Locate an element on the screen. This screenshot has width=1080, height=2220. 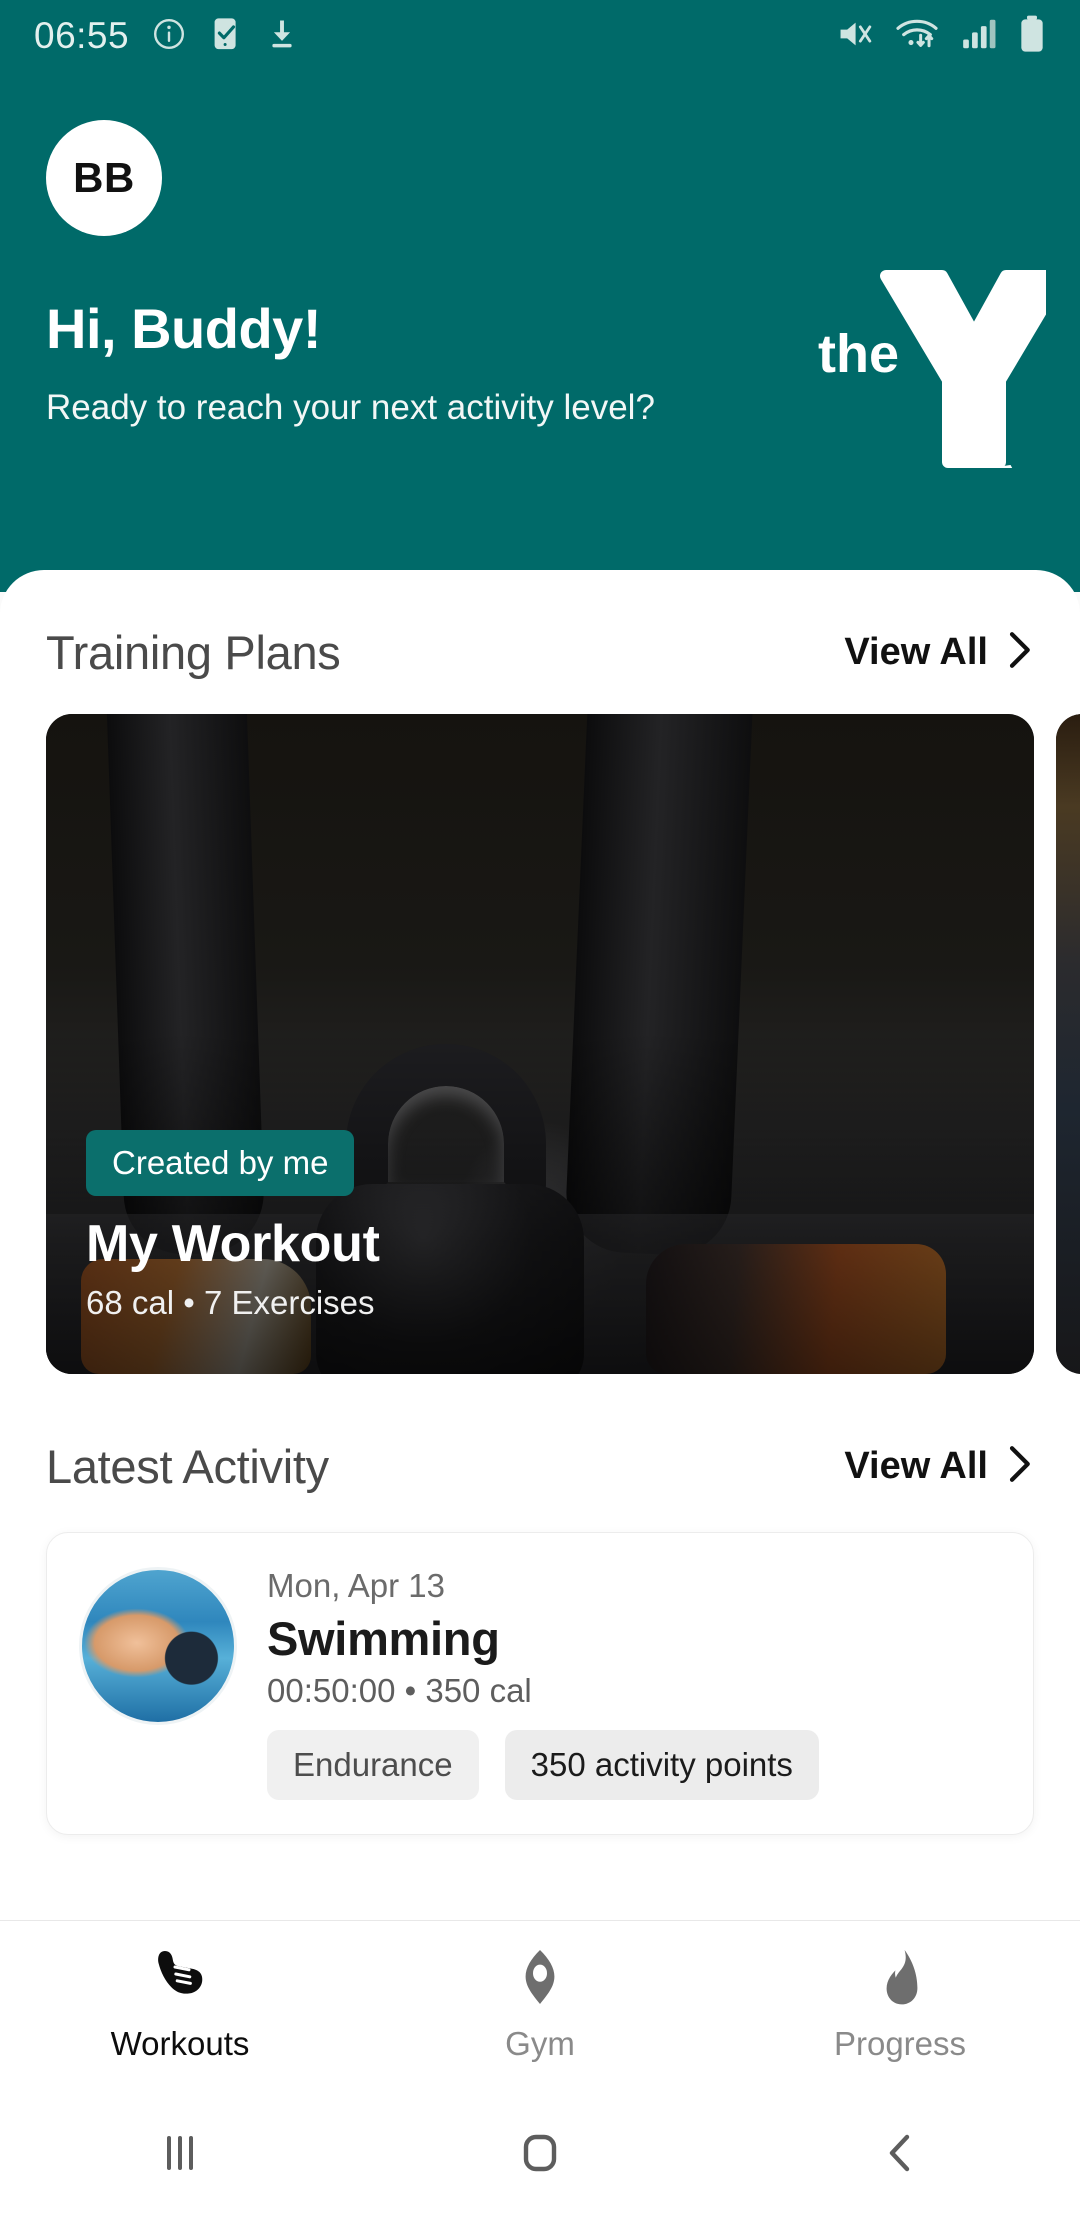
activity-meta: 00:50:00 • 350 cal is located at coordinates (399, 1690).